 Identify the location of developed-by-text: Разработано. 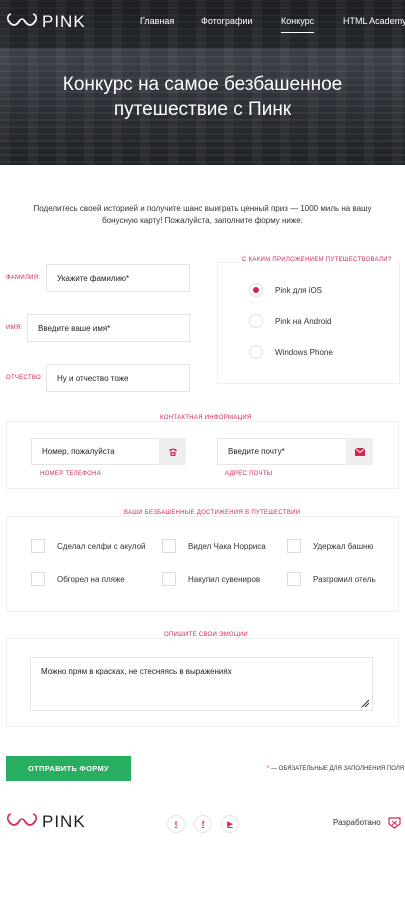
(357, 822).